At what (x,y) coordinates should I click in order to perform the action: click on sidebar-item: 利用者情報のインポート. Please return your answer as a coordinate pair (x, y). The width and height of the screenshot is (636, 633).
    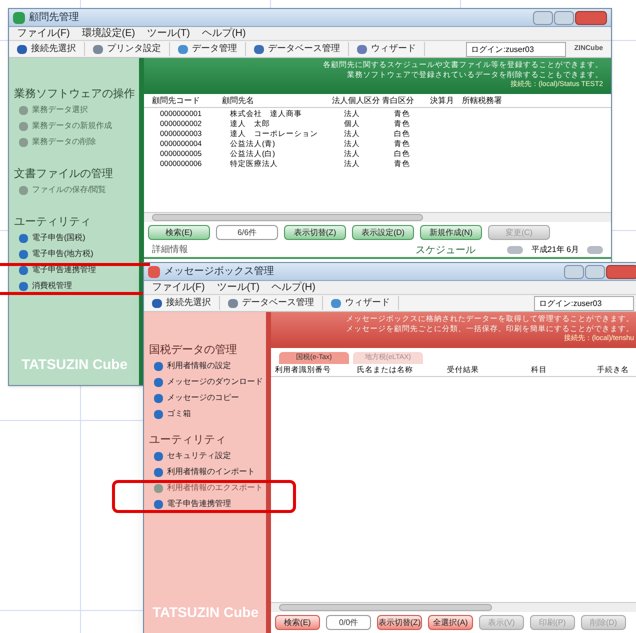
    Looking at the image, I should click on (211, 472).